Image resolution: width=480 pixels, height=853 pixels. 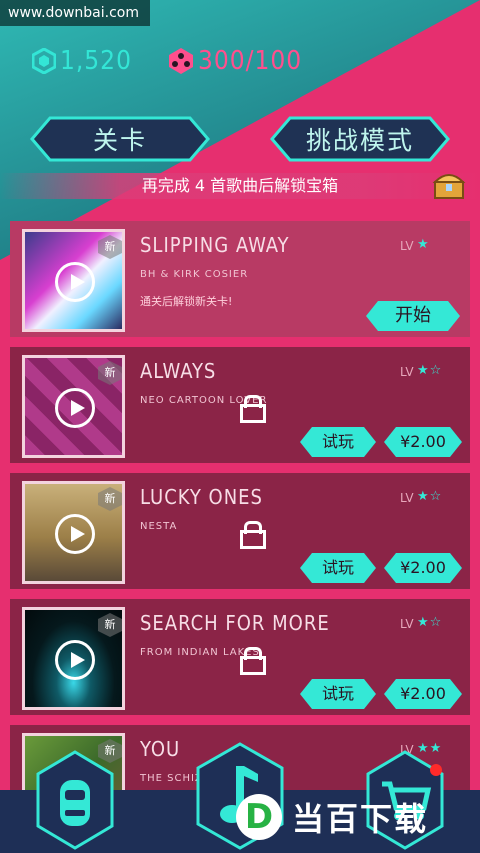 I want to click on watermark: www.downbai.com, so click(x=75, y=13).